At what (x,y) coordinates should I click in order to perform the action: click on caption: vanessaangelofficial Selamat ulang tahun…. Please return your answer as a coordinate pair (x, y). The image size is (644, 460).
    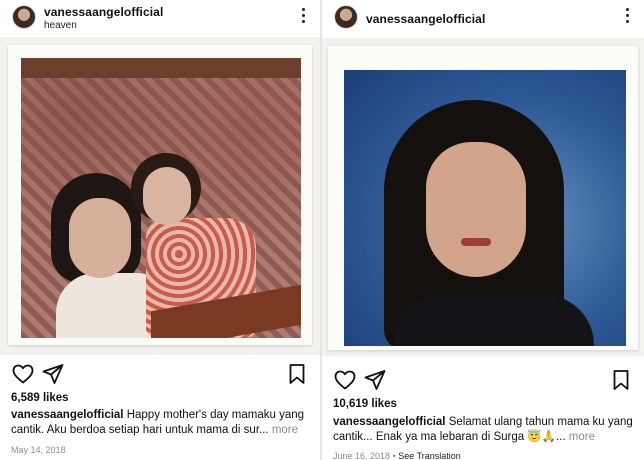
    Looking at the image, I should click on (484, 430).